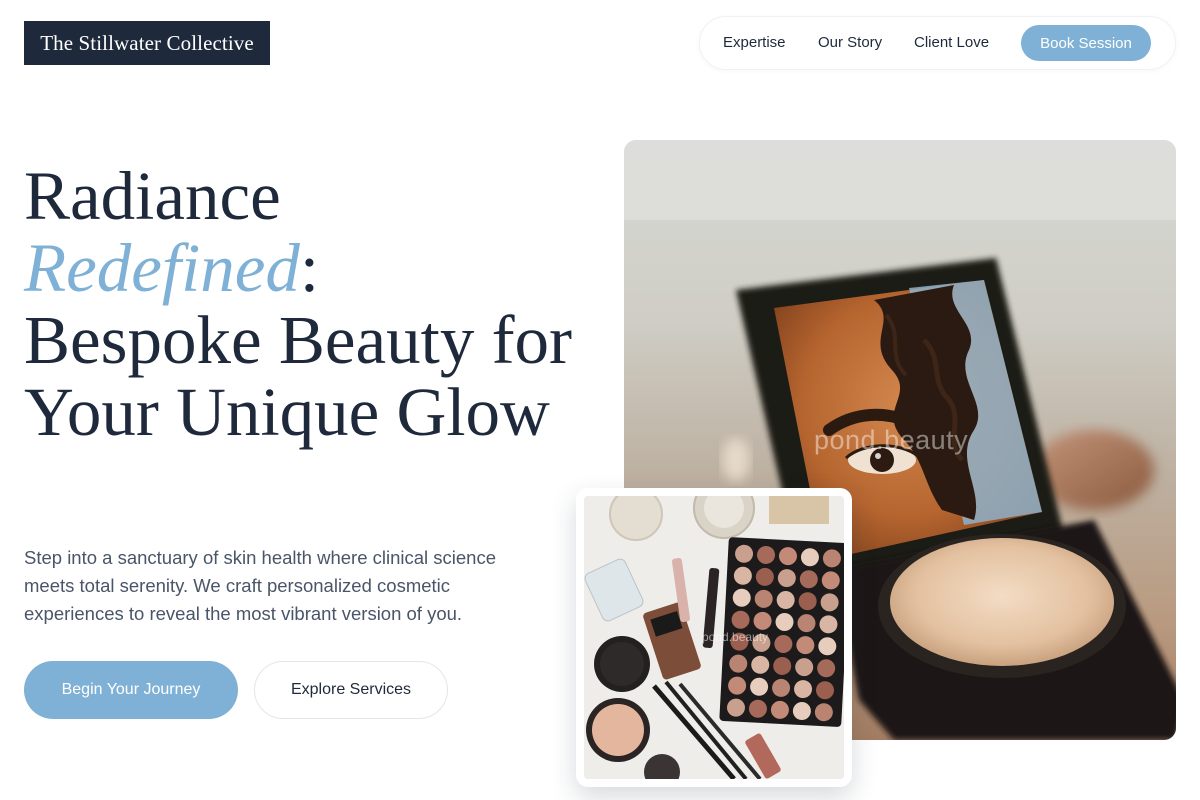  What do you see at coordinates (131, 690) in the screenshot?
I see `begin-journey-button: Begin Your Journey` at bounding box center [131, 690].